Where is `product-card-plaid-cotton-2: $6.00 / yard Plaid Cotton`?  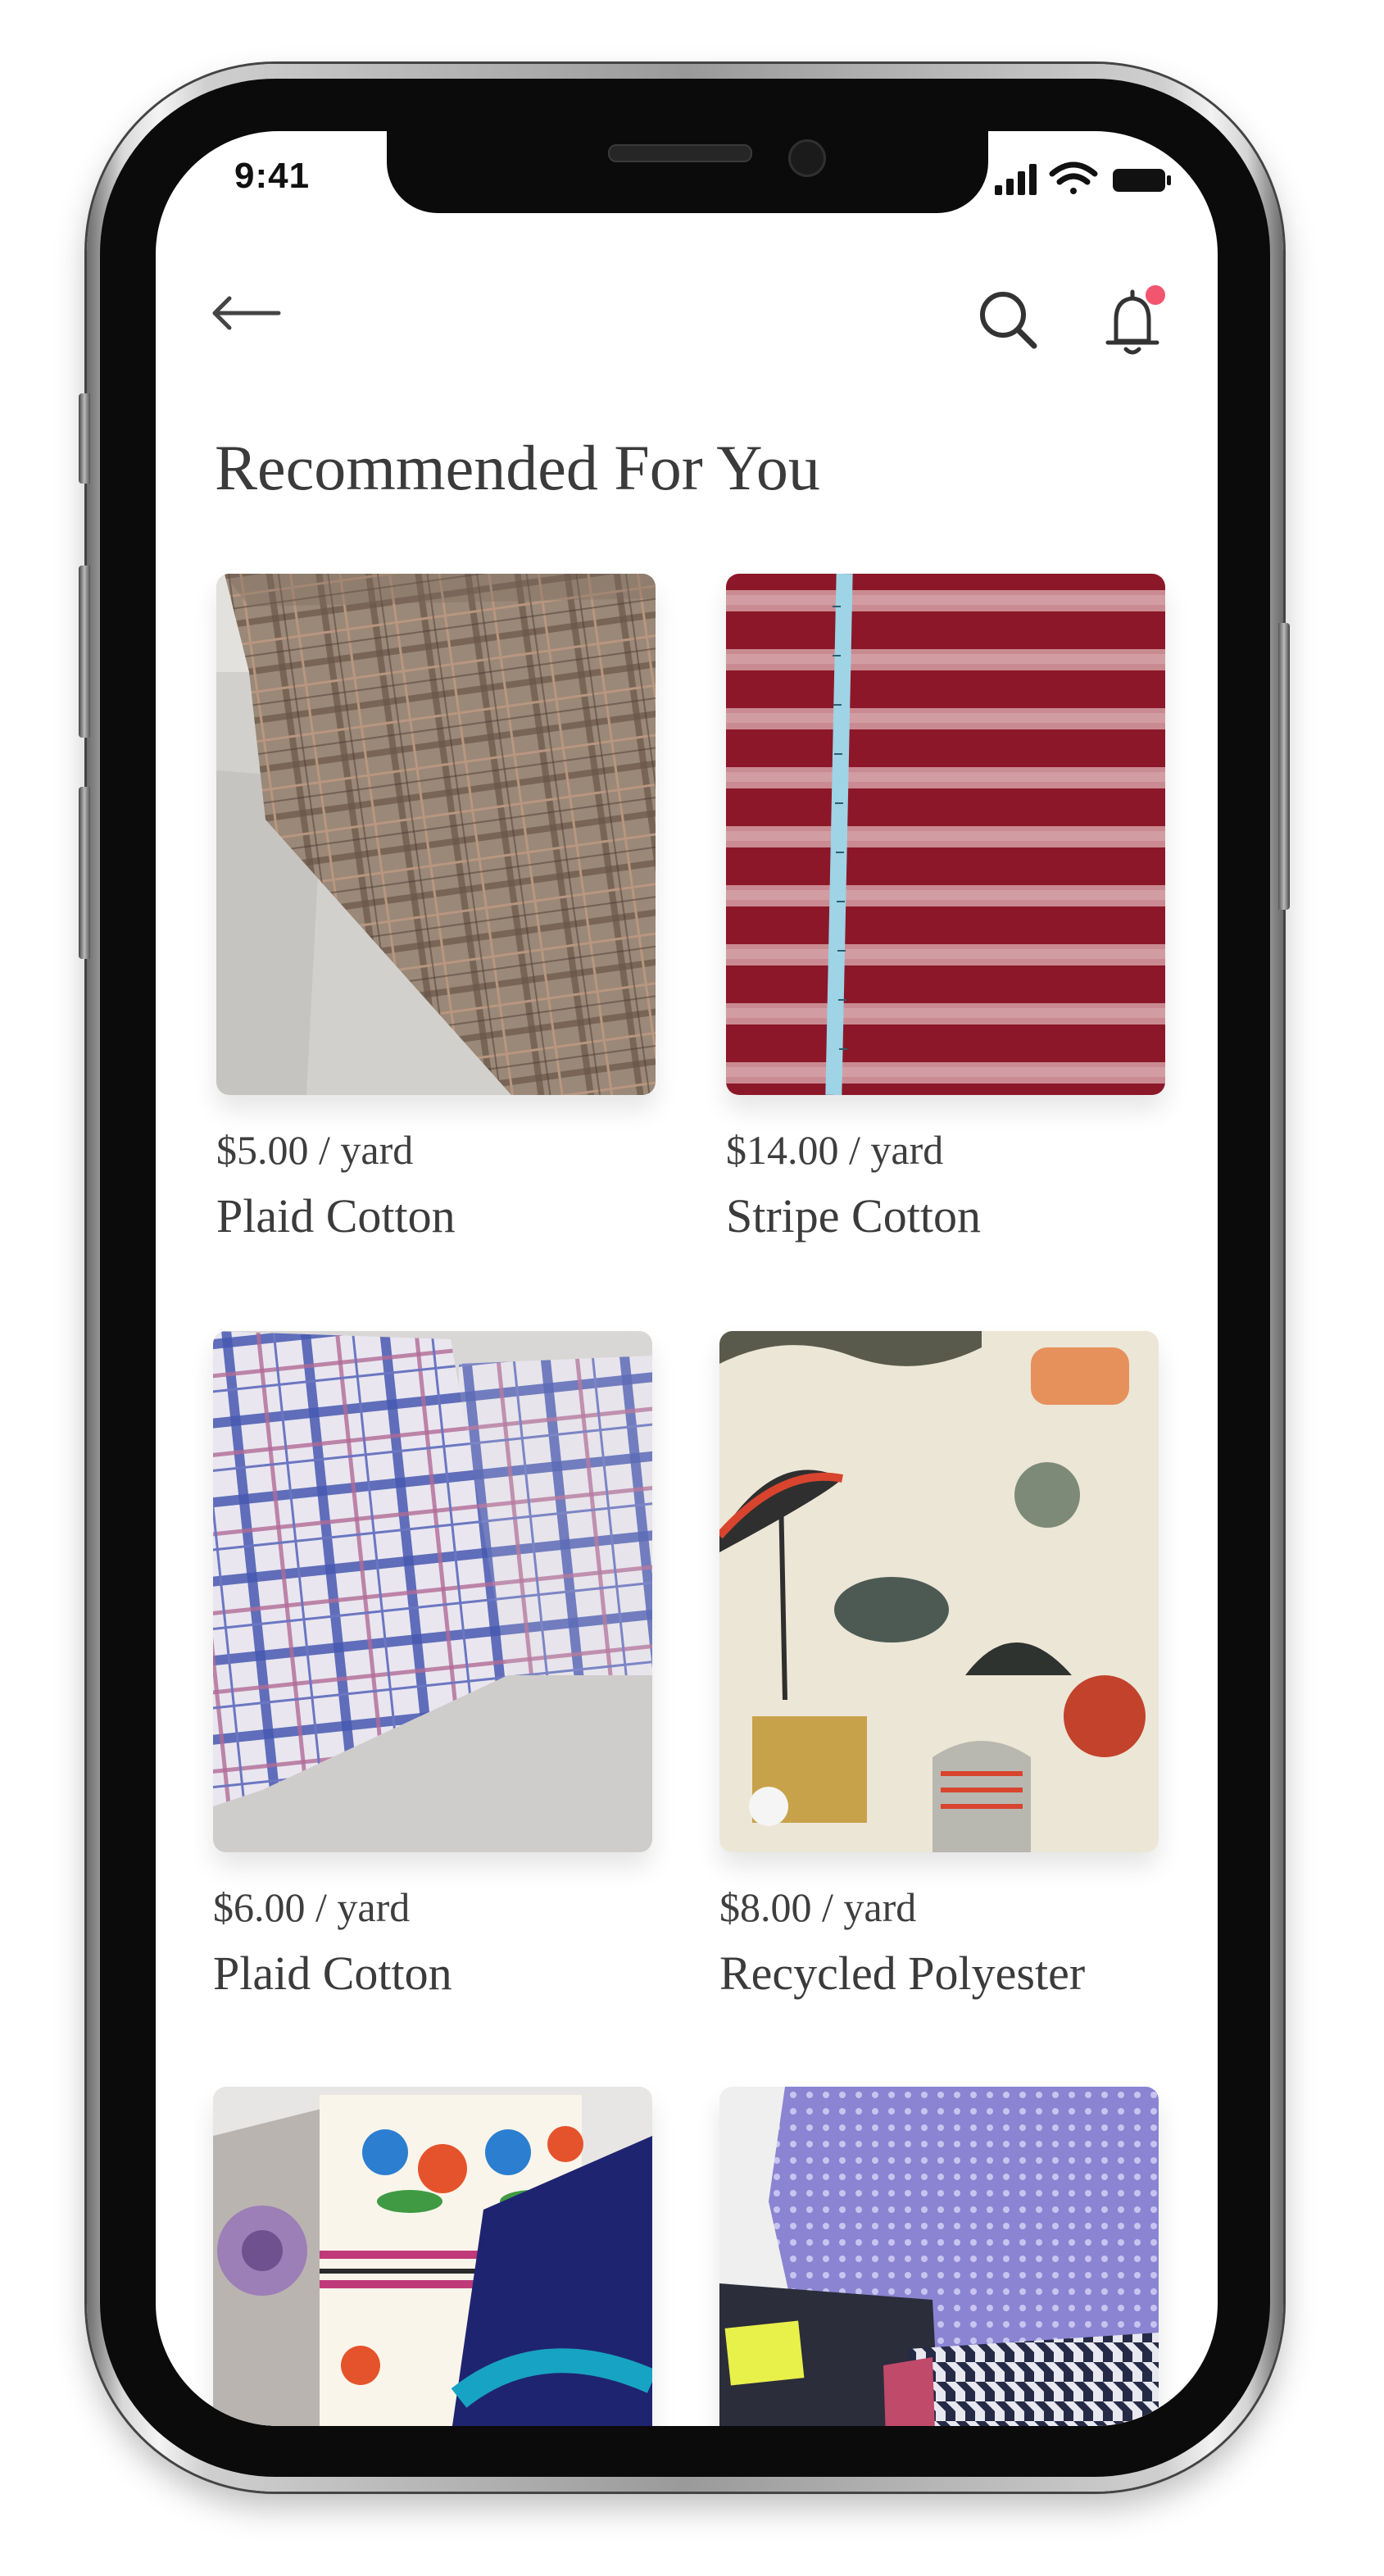 product-card-plaid-cotton-2: $6.00 / yard Plaid Cotton is located at coordinates (432, 1666).